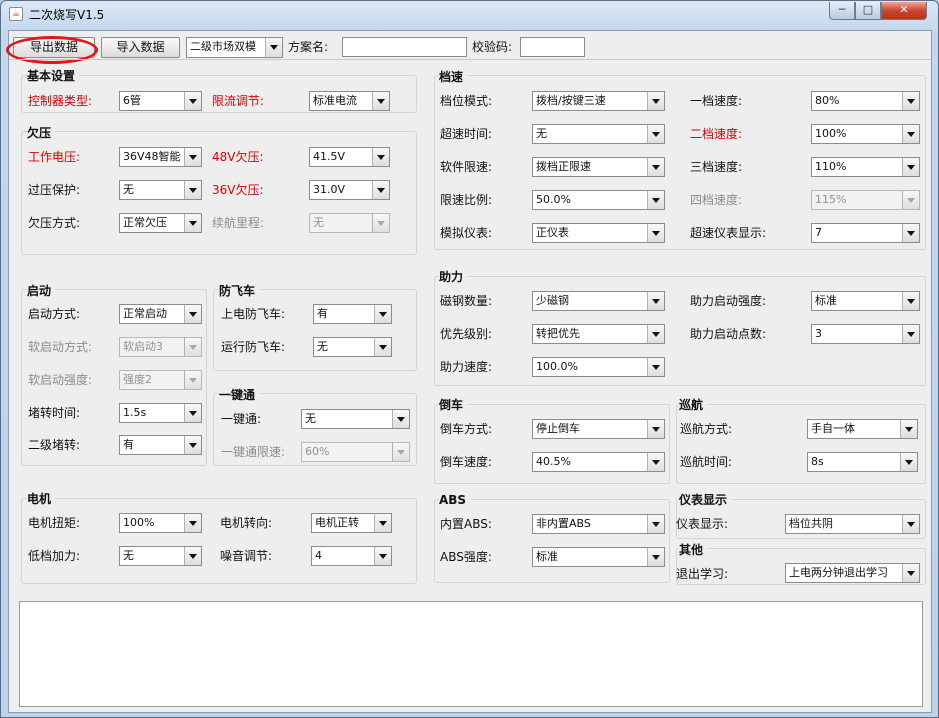  I want to click on start-mode-label: 启动方式:, so click(54, 314).